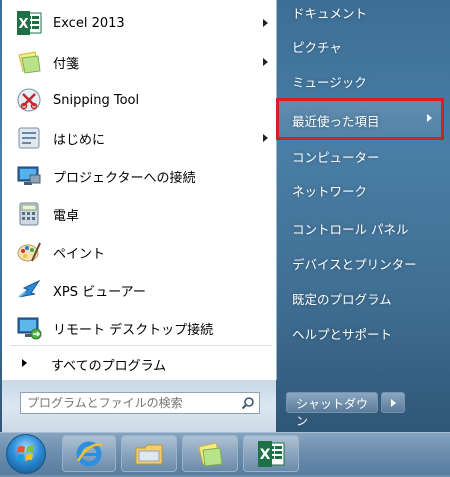 The width and height of the screenshot is (450, 477). I want to click on right-item-label: コンピューター, so click(336, 157).